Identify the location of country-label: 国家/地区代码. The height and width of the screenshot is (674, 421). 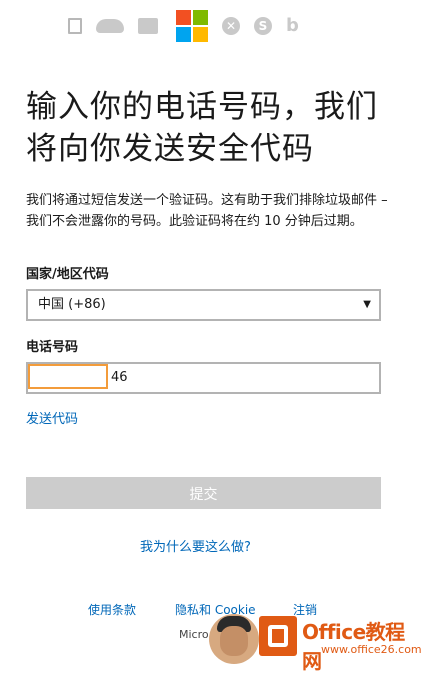
(67, 274).